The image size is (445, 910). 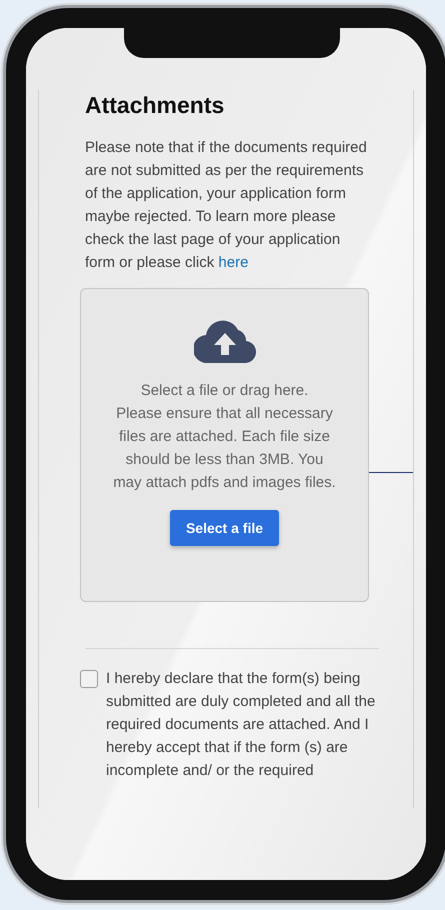 I want to click on here-link: here, so click(x=233, y=262).